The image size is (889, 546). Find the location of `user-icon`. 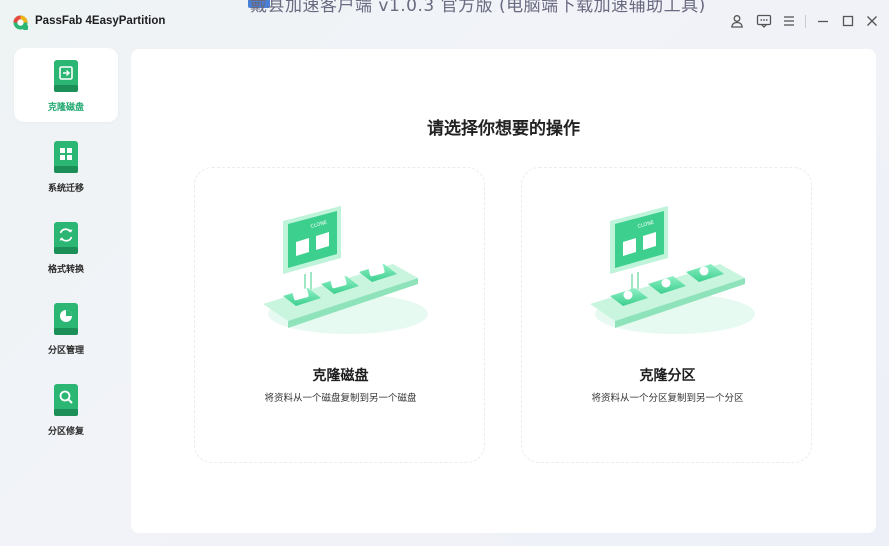

user-icon is located at coordinates (737, 21).